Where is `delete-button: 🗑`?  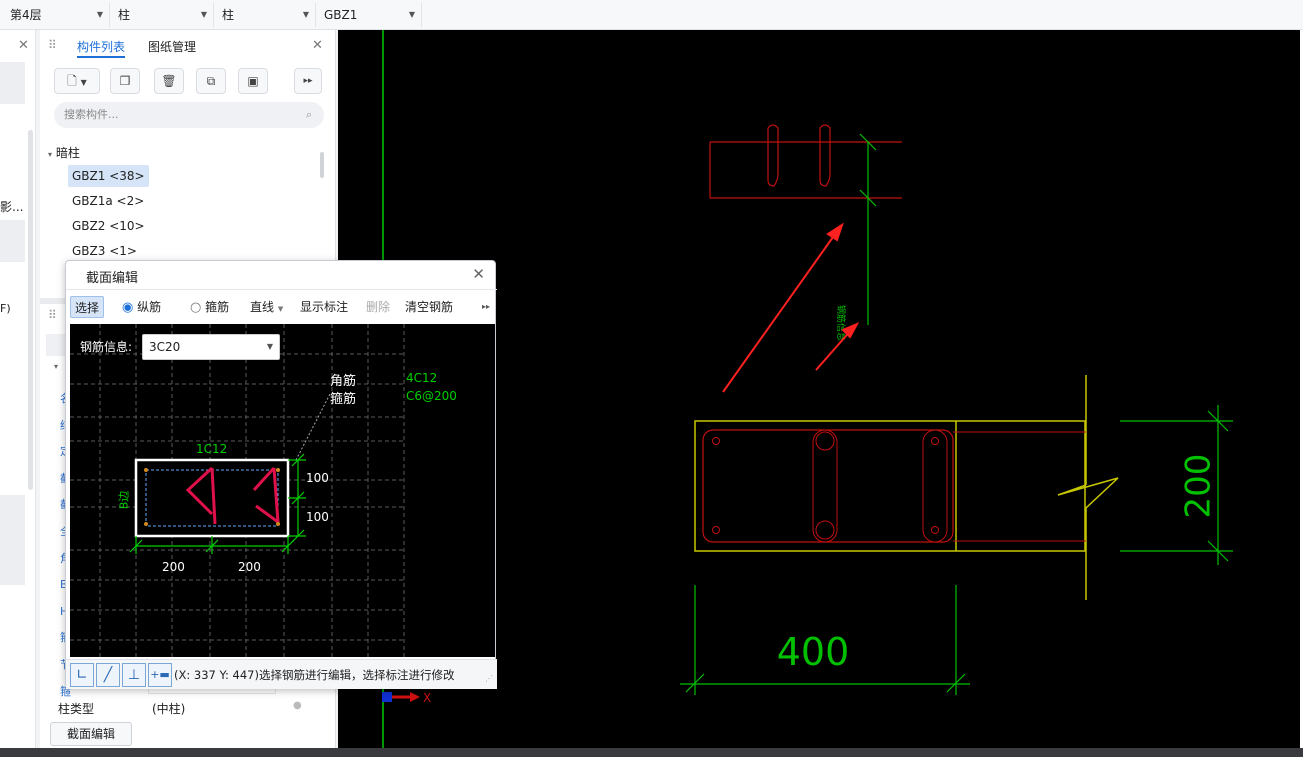 delete-button: 🗑 is located at coordinates (169, 81).